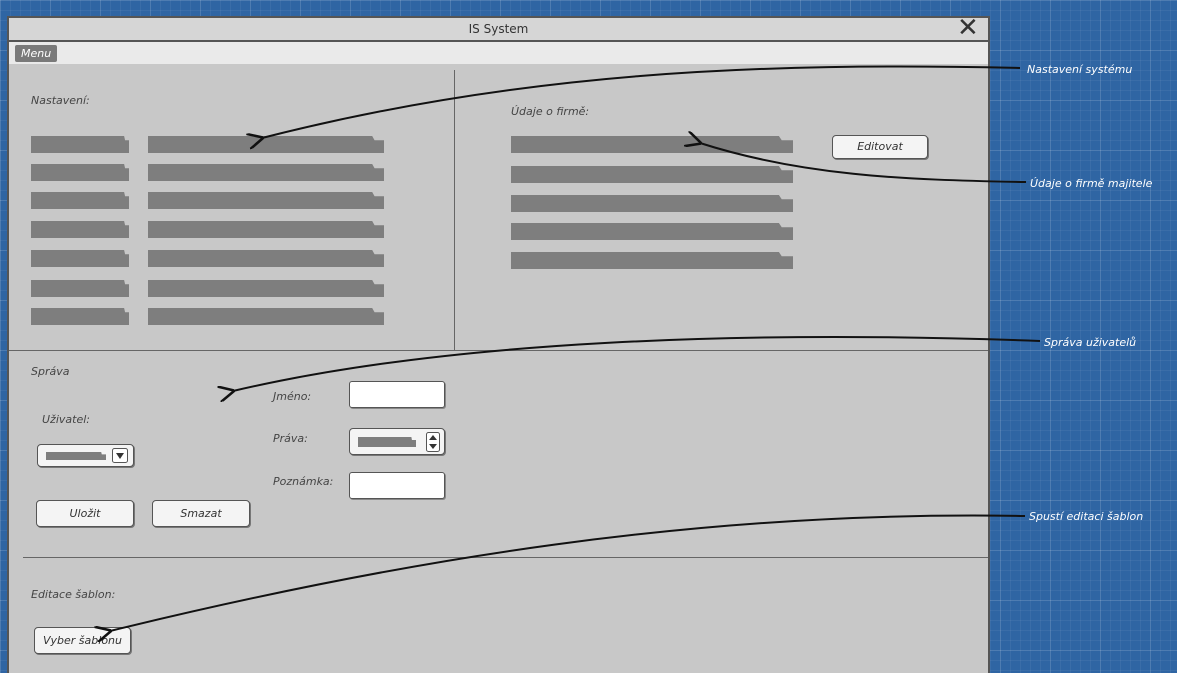  Describe the element at coordinates (433, 442) in the screenshot. I see `up-down-icon` at that location.